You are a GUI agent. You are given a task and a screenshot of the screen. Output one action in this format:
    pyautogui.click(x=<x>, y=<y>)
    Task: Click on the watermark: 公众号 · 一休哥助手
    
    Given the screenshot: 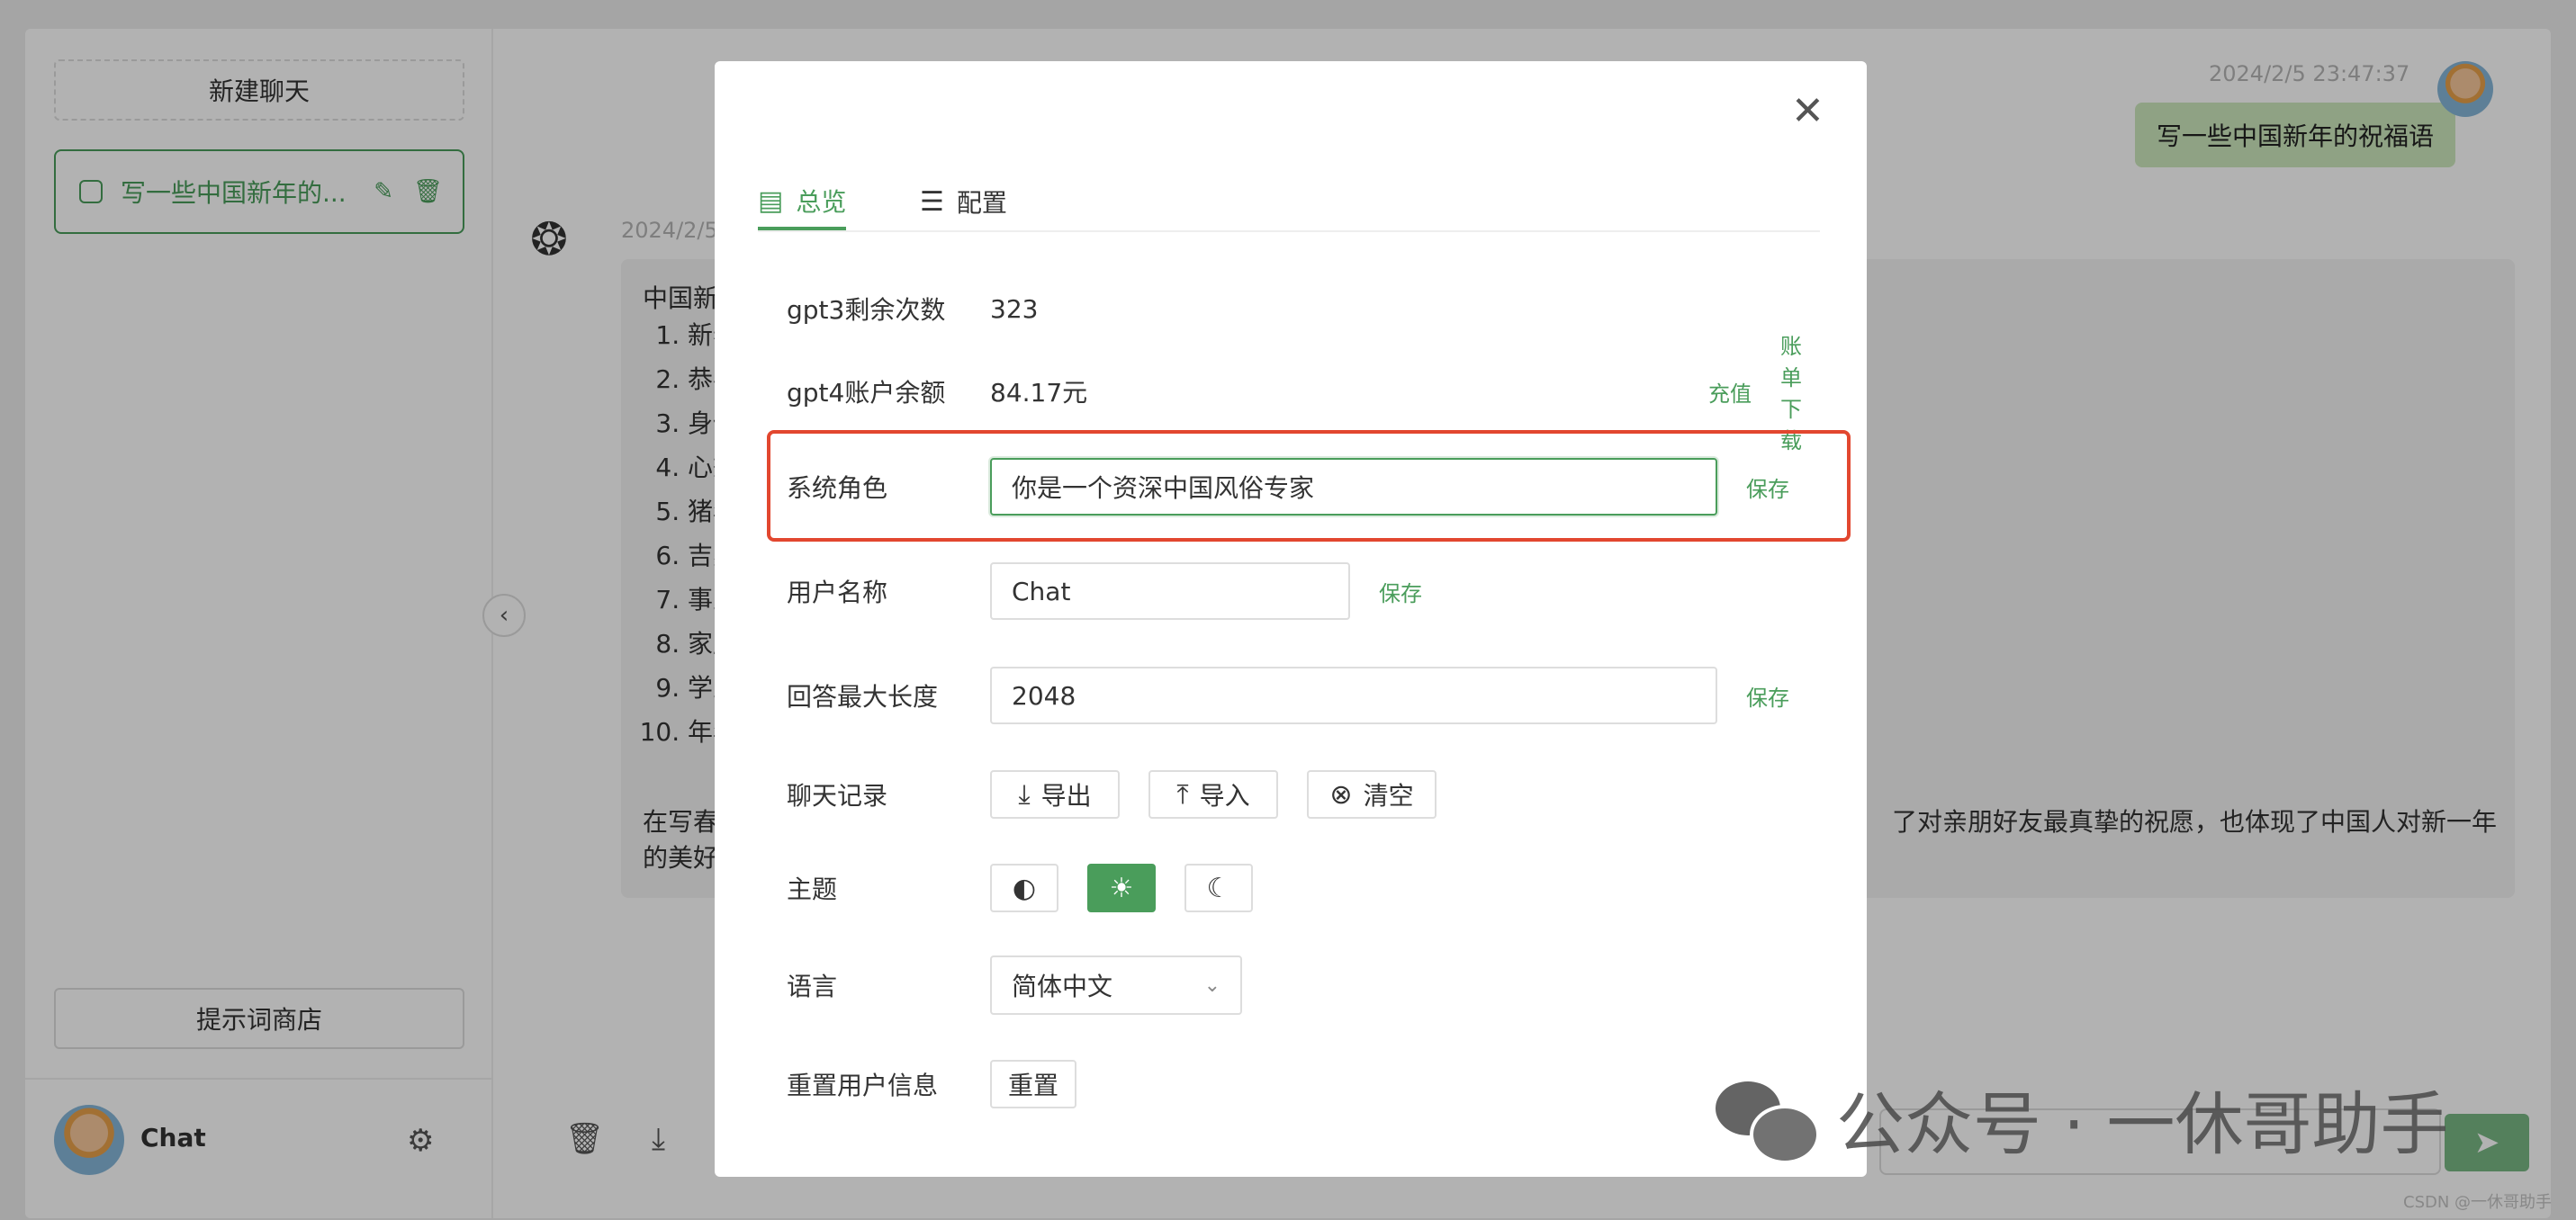 What is the action you would take?
    pyautogui.click(x=2082, y=1118)
    